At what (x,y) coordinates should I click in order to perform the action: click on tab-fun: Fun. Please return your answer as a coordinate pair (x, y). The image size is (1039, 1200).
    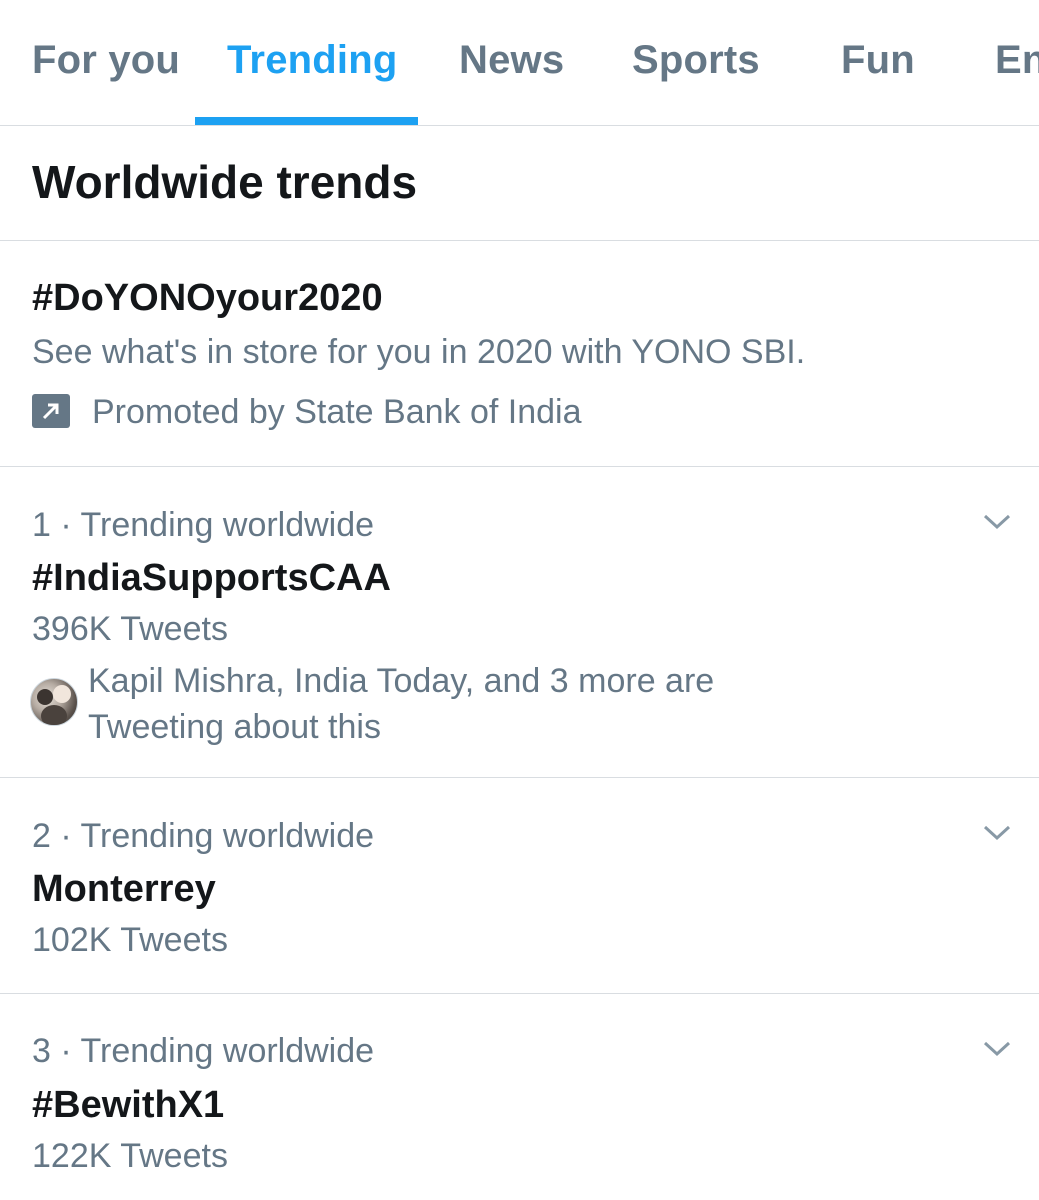
    Looking at the image, I should click on (878, 60).